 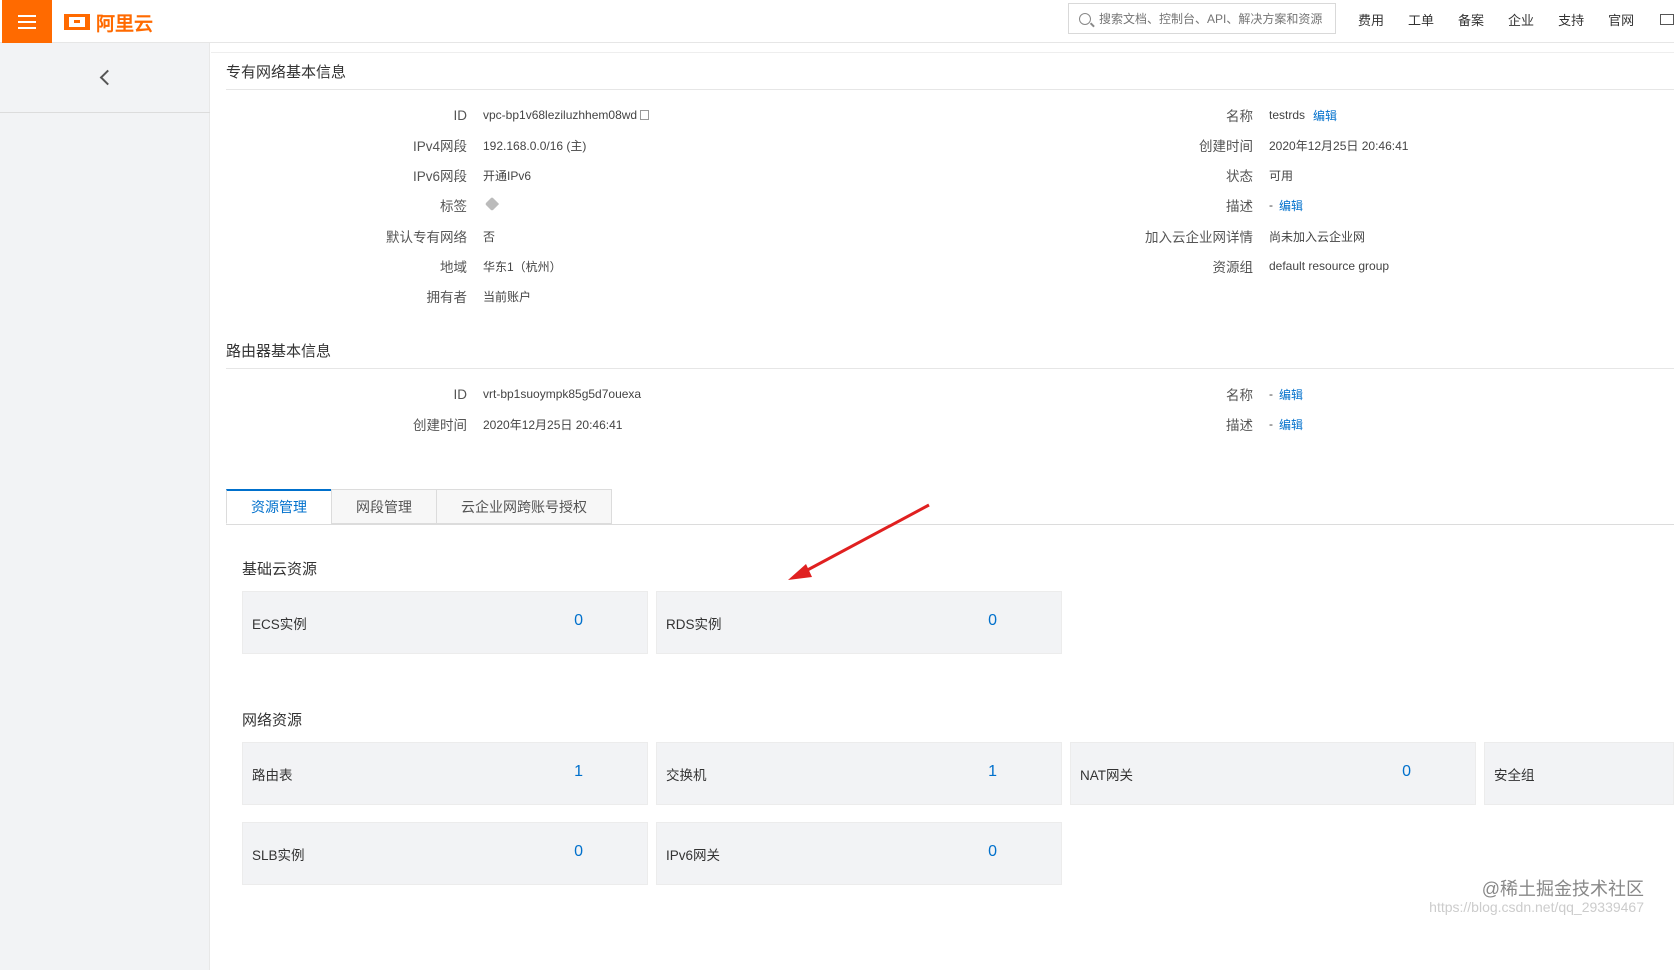 I want to click on default-vpc-label: 默认专有网络, so click(x=426, y=237).